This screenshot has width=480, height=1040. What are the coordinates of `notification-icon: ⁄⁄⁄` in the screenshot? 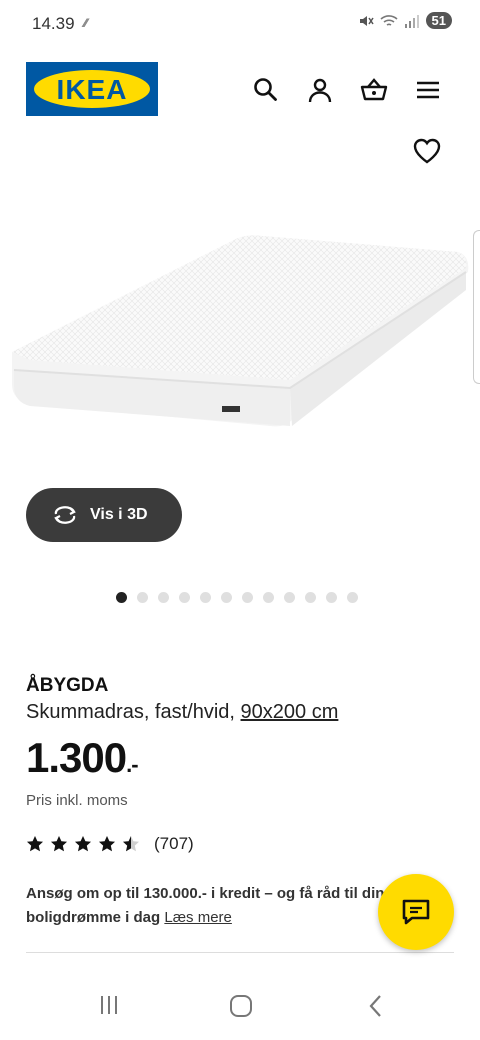 It's located at (86, 23).